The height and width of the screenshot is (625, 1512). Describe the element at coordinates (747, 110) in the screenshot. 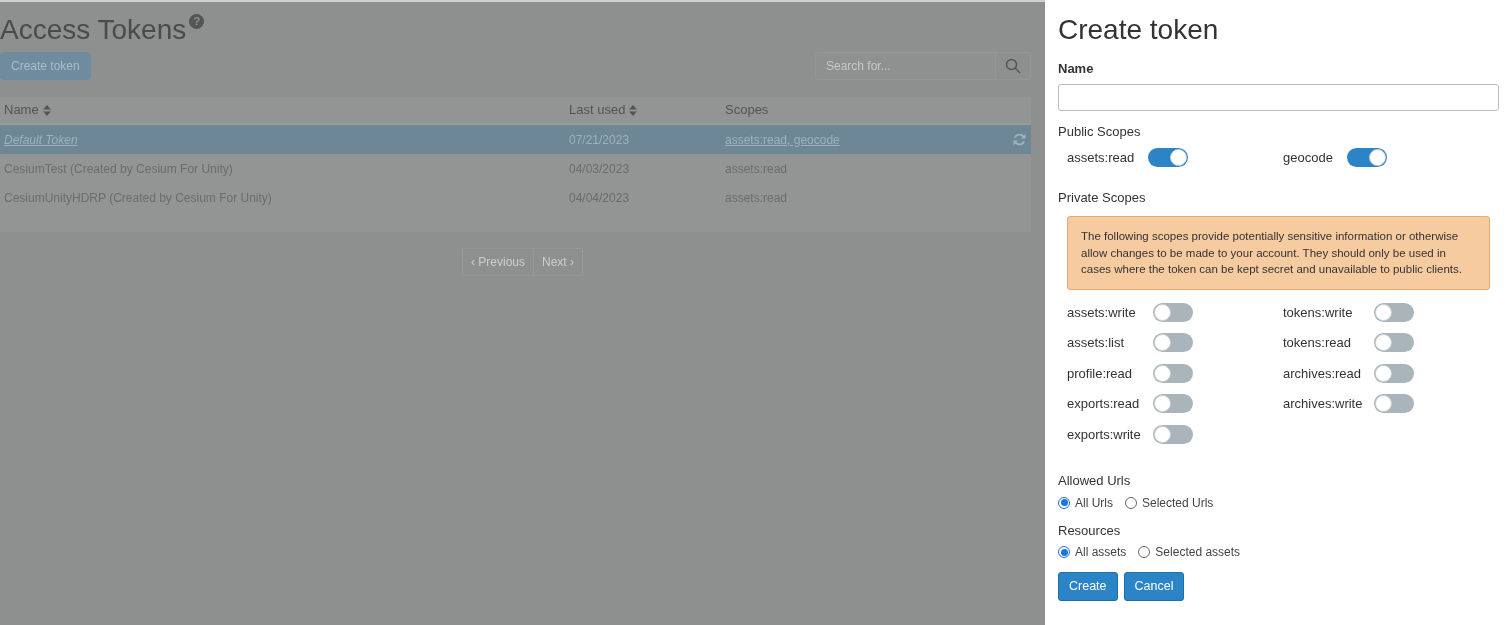

I see `column-header: Scopes` at that location.